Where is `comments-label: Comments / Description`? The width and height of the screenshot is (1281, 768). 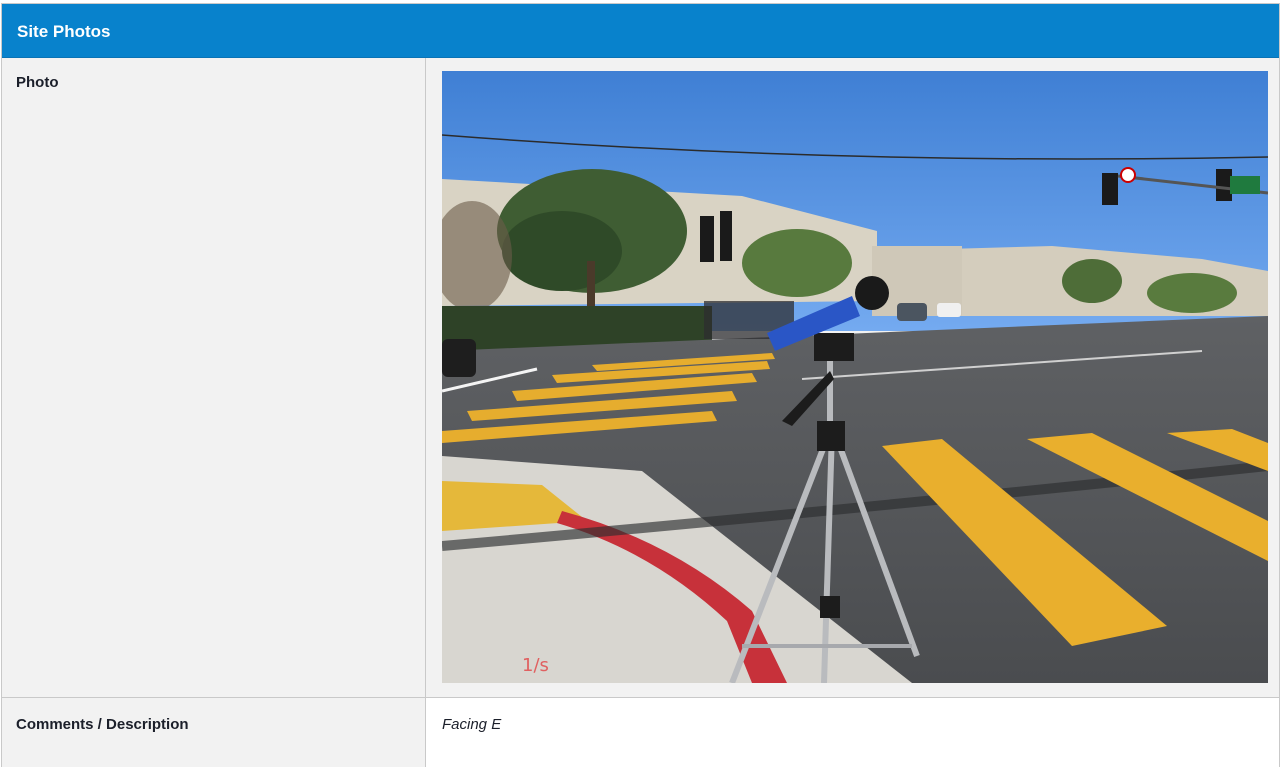
comments-label: Comments / Description is located at coordinates (102, 724).